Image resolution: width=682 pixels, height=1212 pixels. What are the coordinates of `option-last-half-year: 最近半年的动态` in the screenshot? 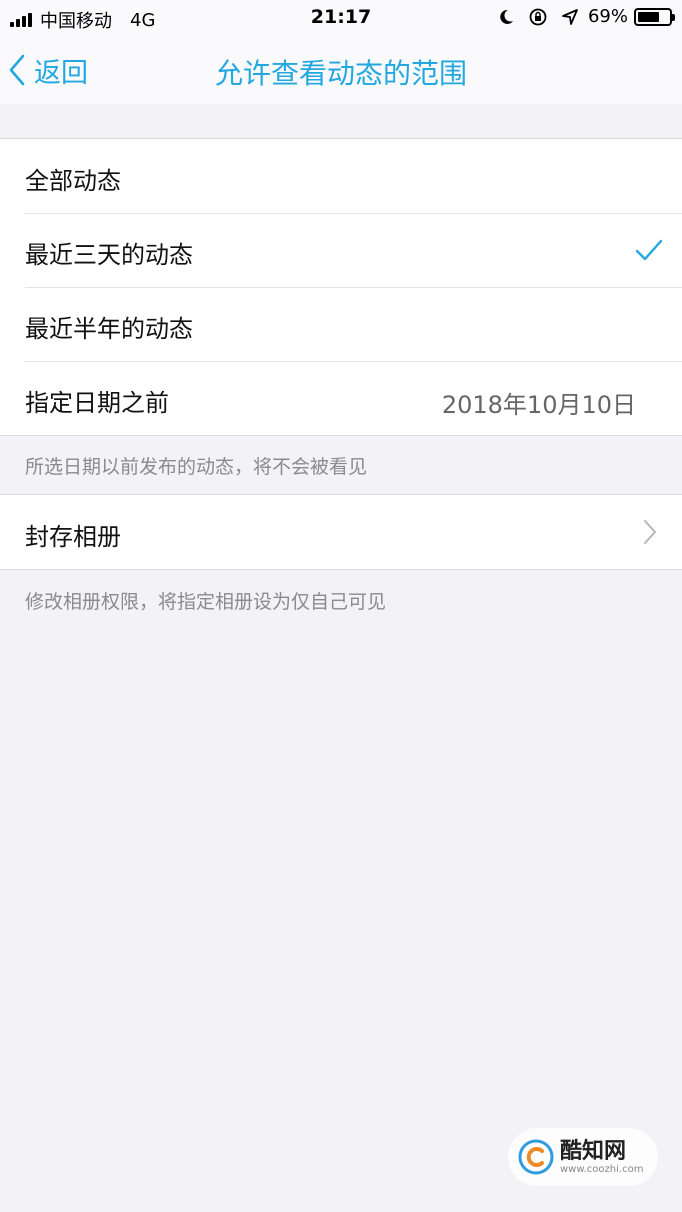 It's located at (341, 324).